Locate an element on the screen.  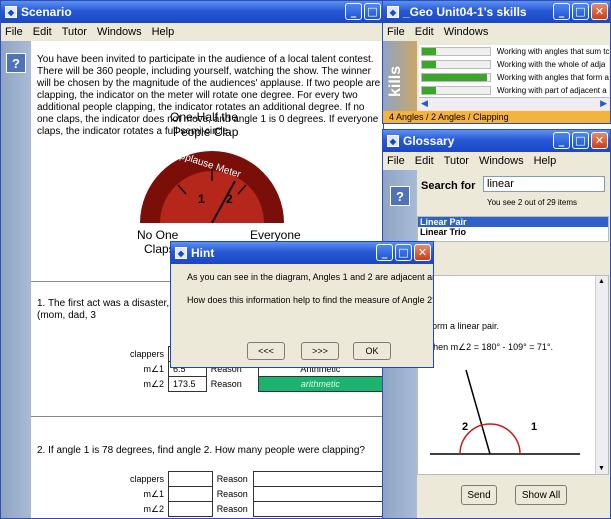
angle-2-label: 2 is located at coordinates (229, 199).